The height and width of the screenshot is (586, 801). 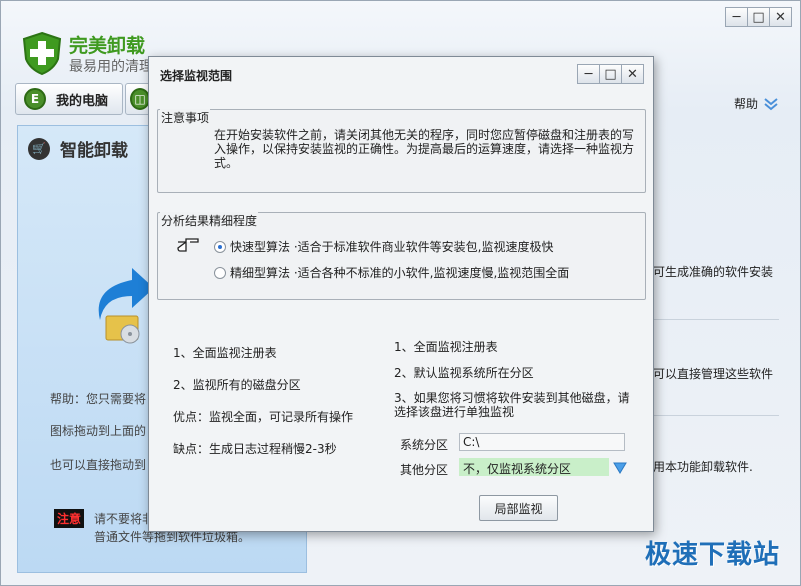 I want to click on fine-algorithm-option: 精细型算法 ·适合各种不标准的小软件,监视速度慢,监视范围全面, so click(x=391, y=272).